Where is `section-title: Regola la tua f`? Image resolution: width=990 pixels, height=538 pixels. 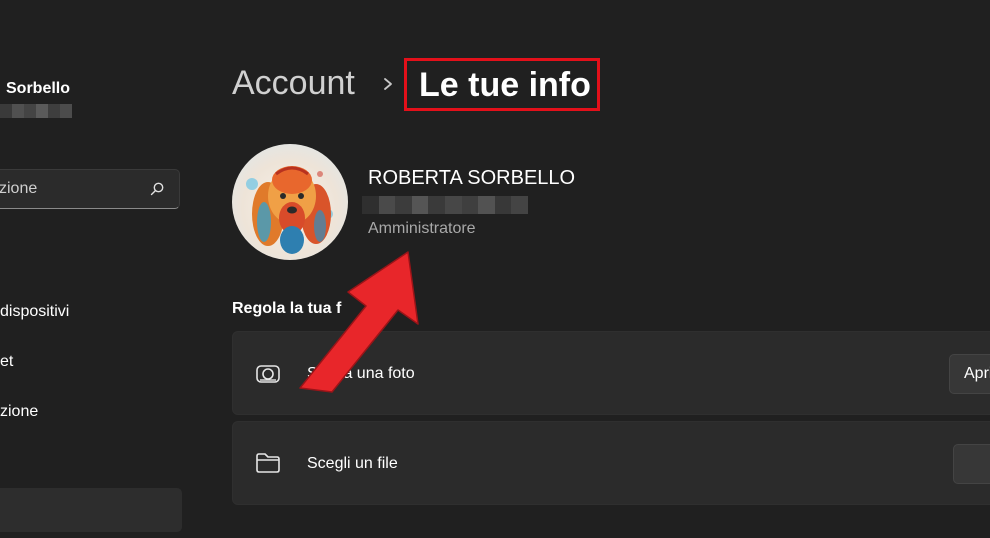 section-title: Regola la tua f is located at coordinates (287, 308).